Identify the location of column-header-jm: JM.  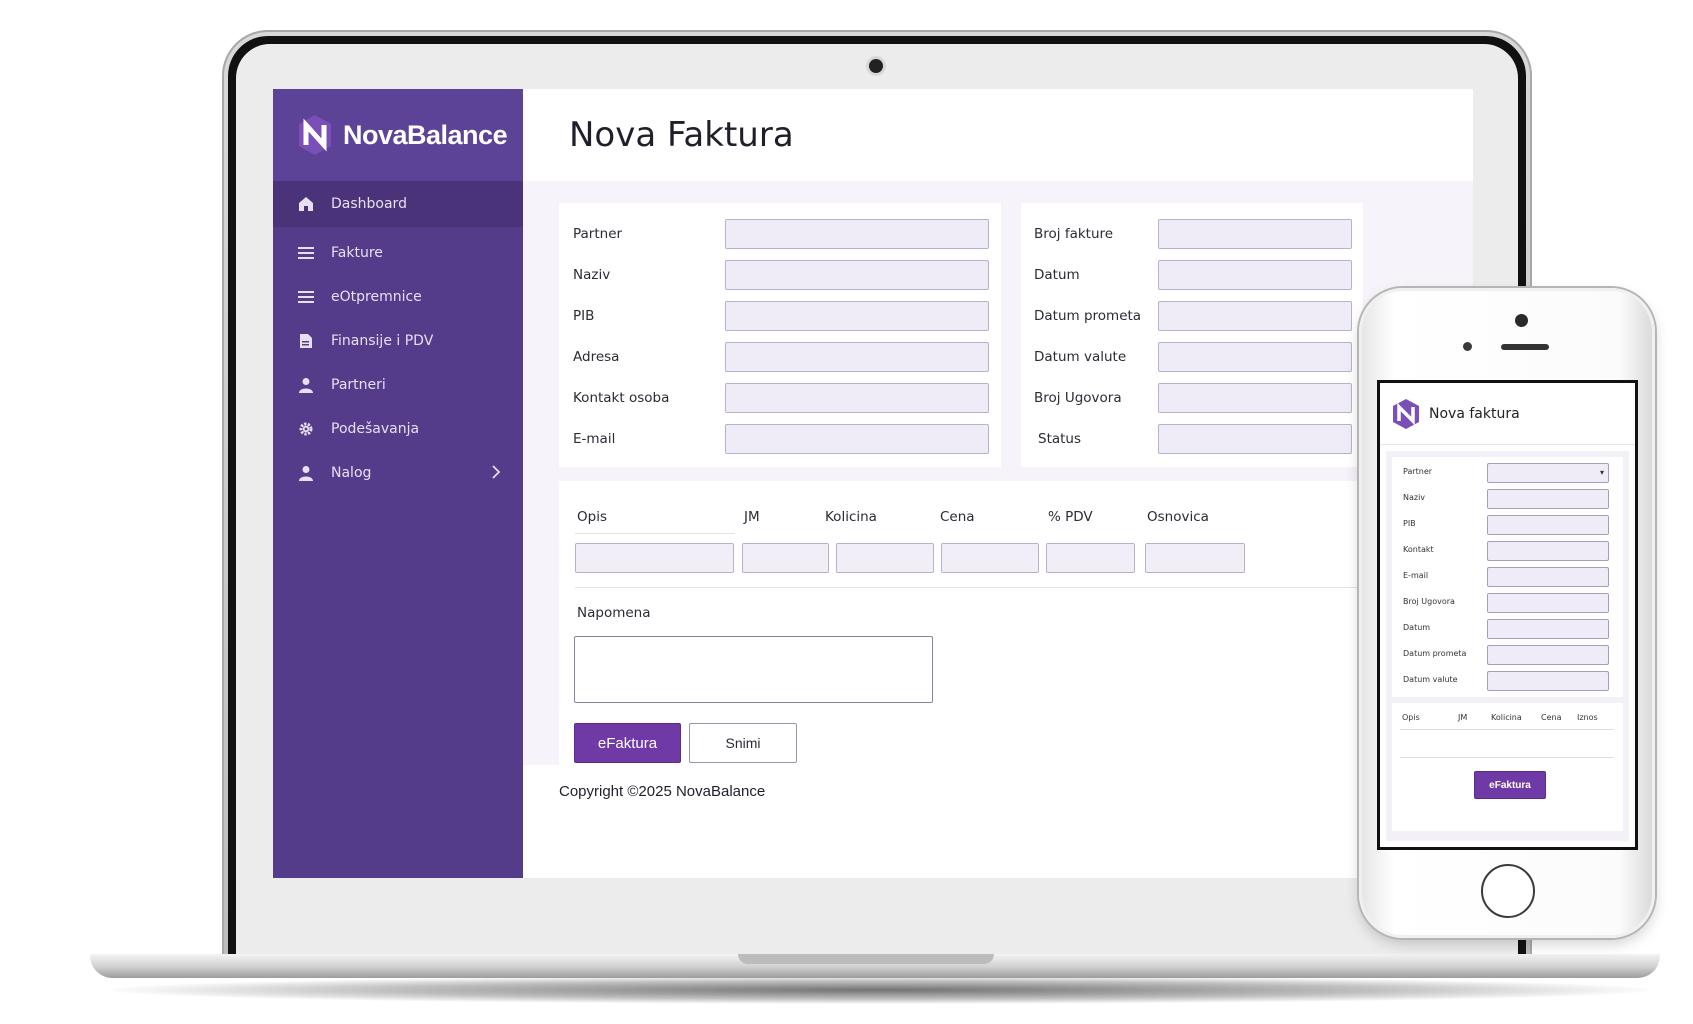
(752, 517).